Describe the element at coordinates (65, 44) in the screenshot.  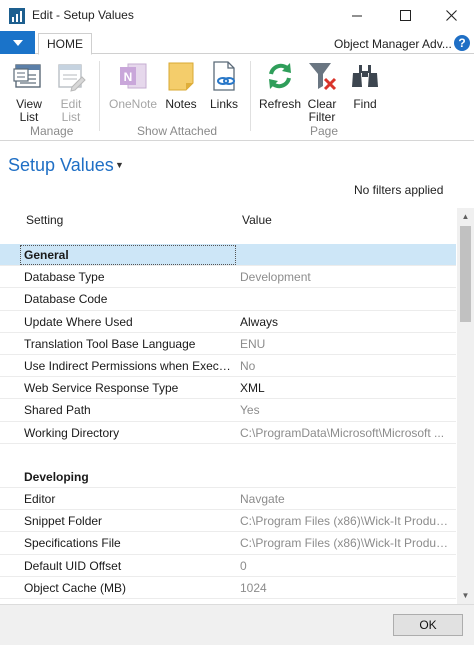
I see `tab-home: HOME` at that location.